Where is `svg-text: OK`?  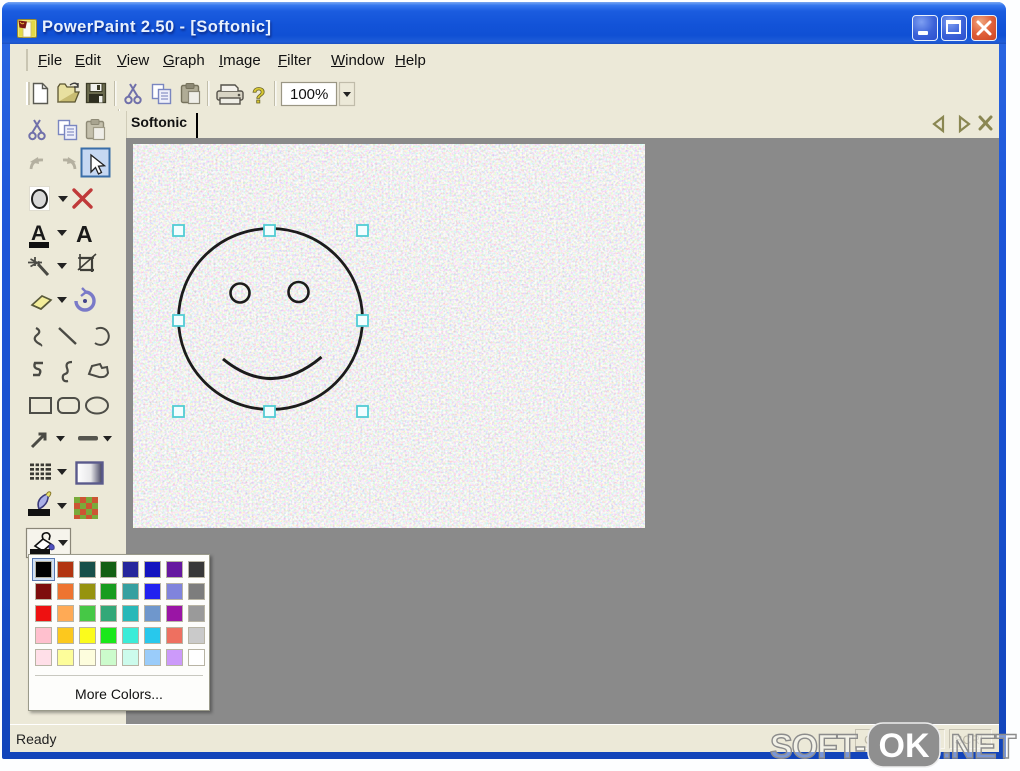
svg-text: OK is located at coordinates (904, 746).